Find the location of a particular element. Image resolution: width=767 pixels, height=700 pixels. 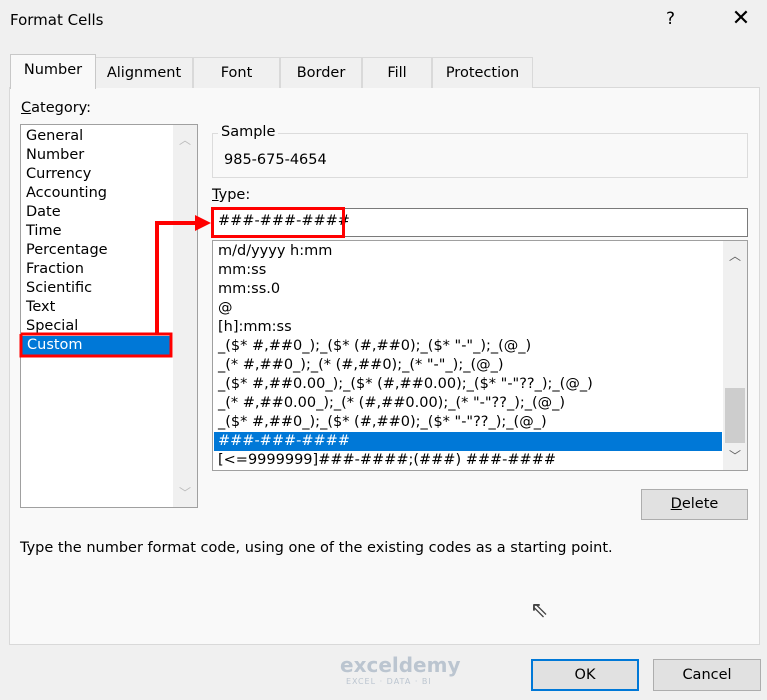

mouse-cursor-icon: ⇖ is located at coordinates (539, 610).